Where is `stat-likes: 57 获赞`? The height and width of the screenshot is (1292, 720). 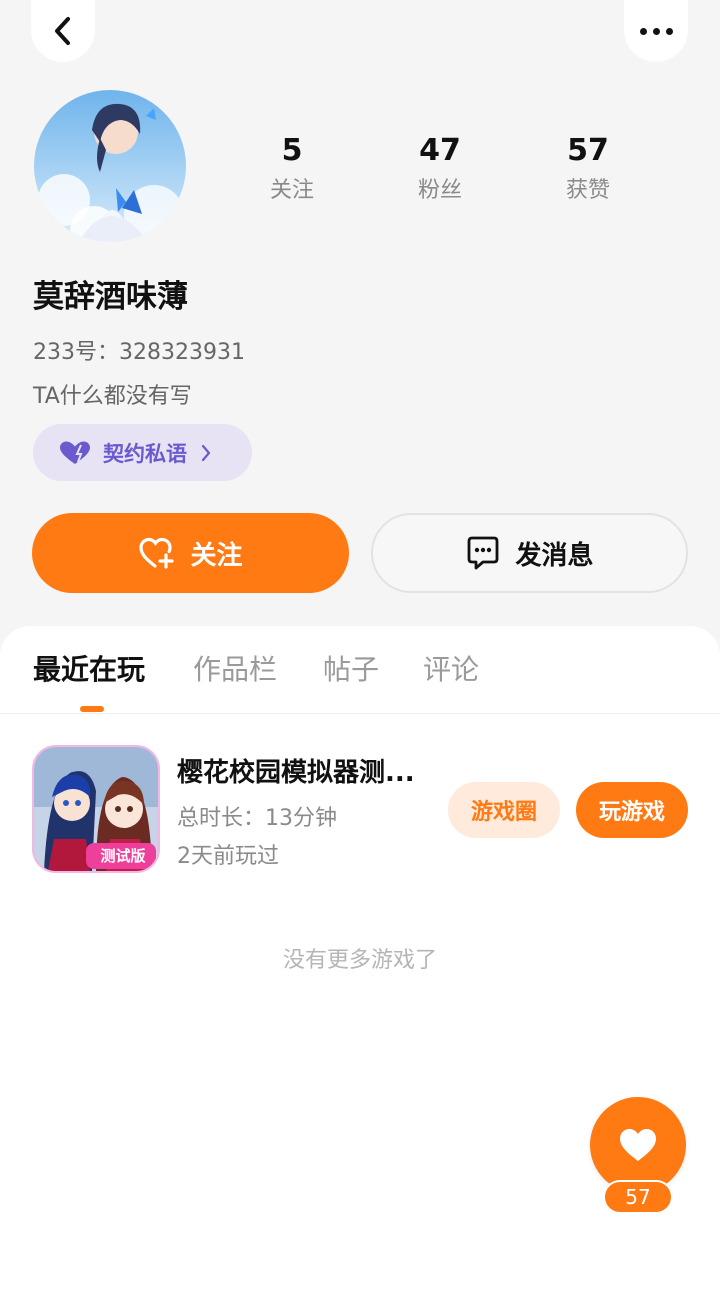 stat-likes: 57 获赞 is located at coordinates (588, 168).